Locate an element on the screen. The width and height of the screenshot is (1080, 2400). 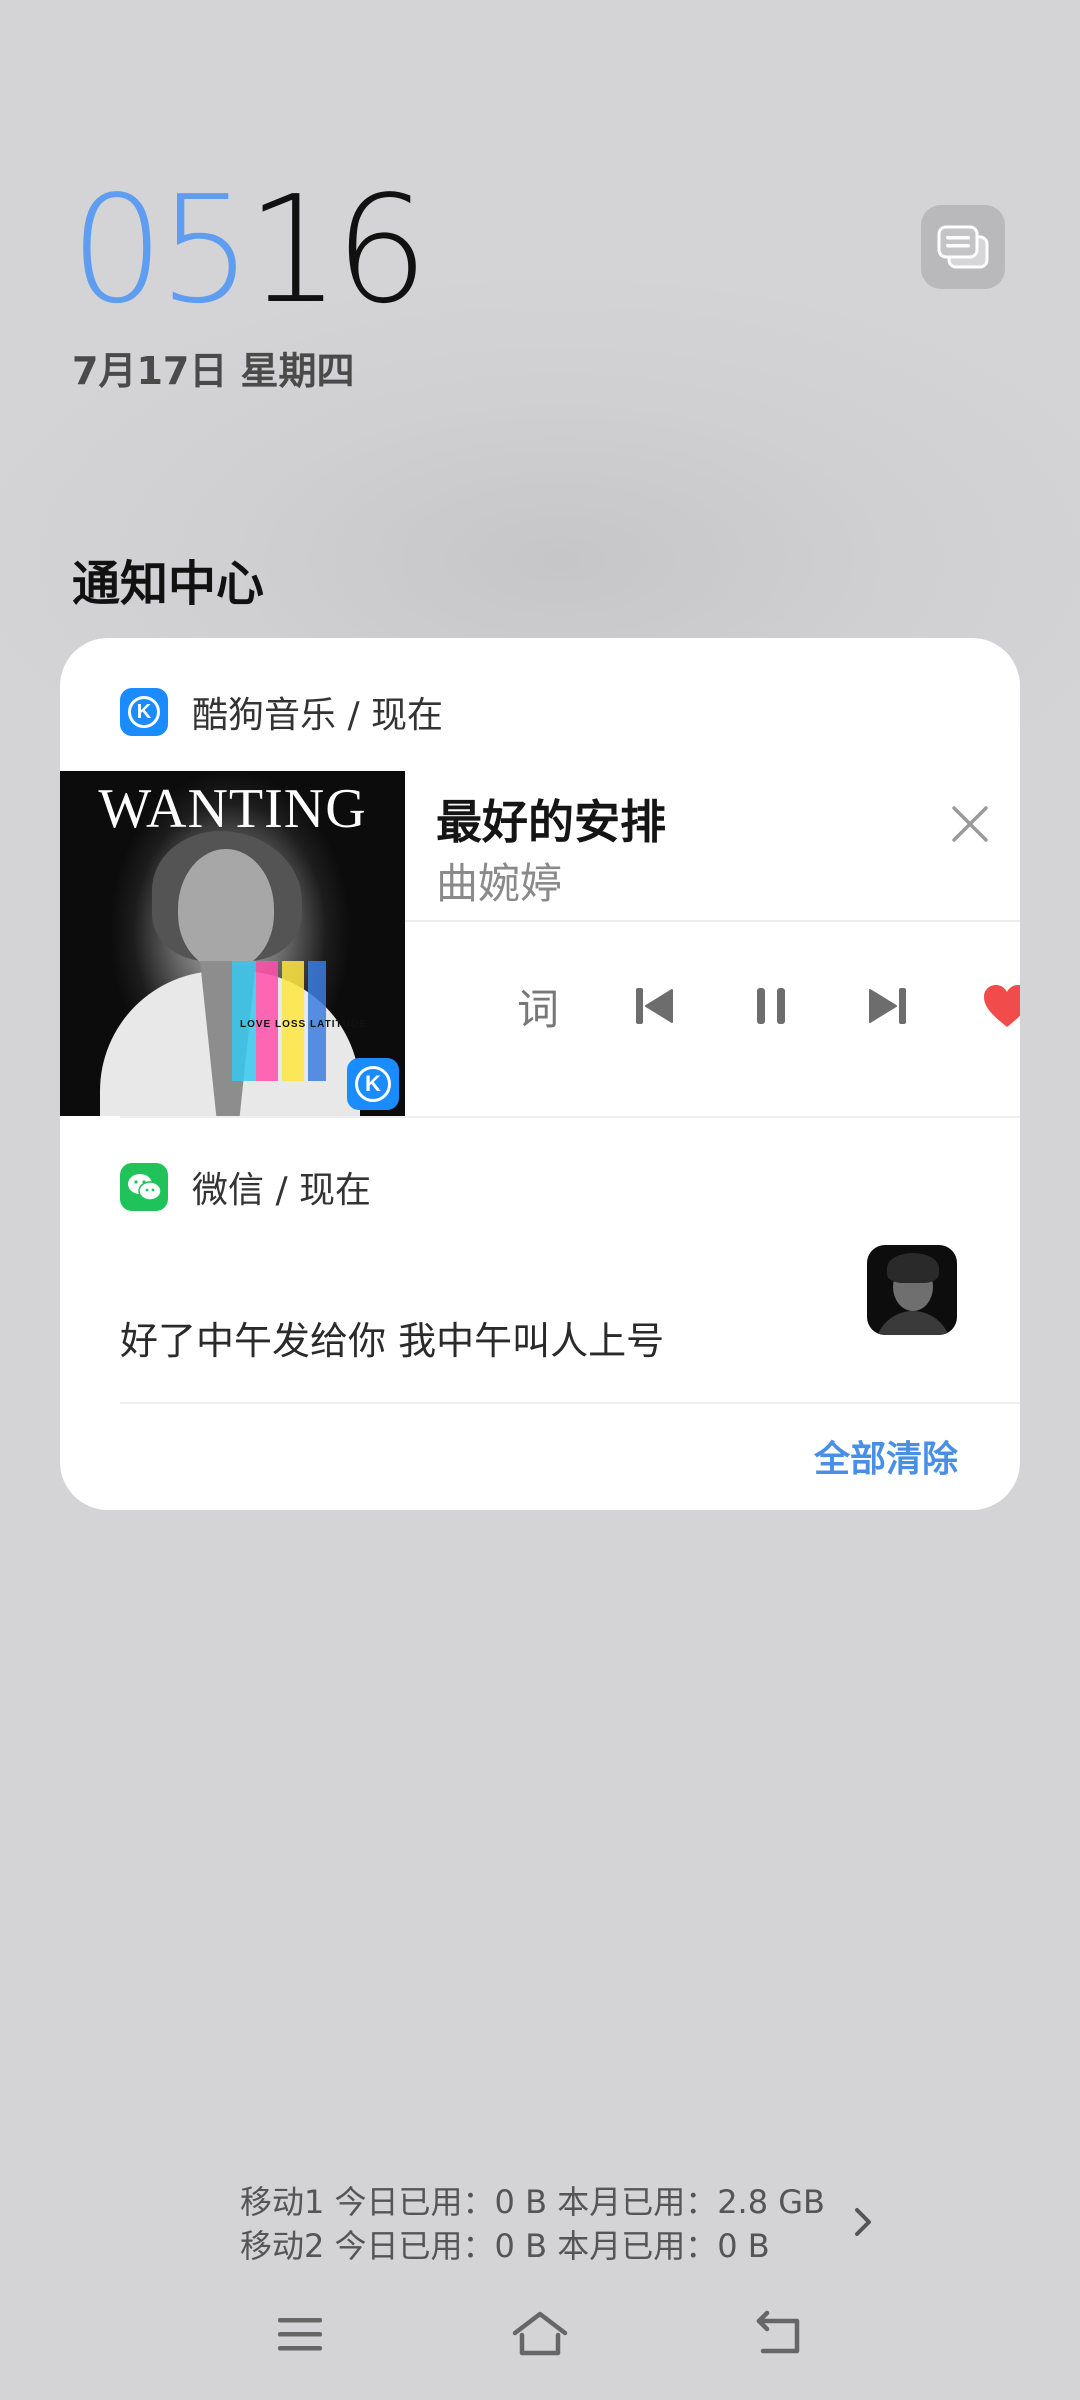
next-button is located at coordinates (888, 1006).